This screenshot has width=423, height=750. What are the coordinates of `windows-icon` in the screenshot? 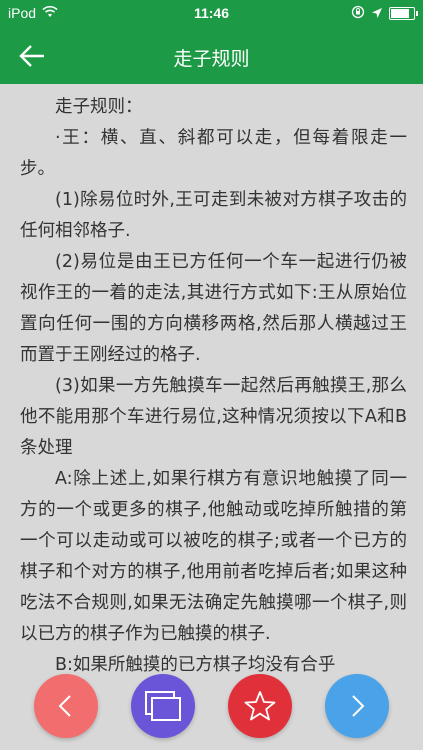 It's located at (163, 706).